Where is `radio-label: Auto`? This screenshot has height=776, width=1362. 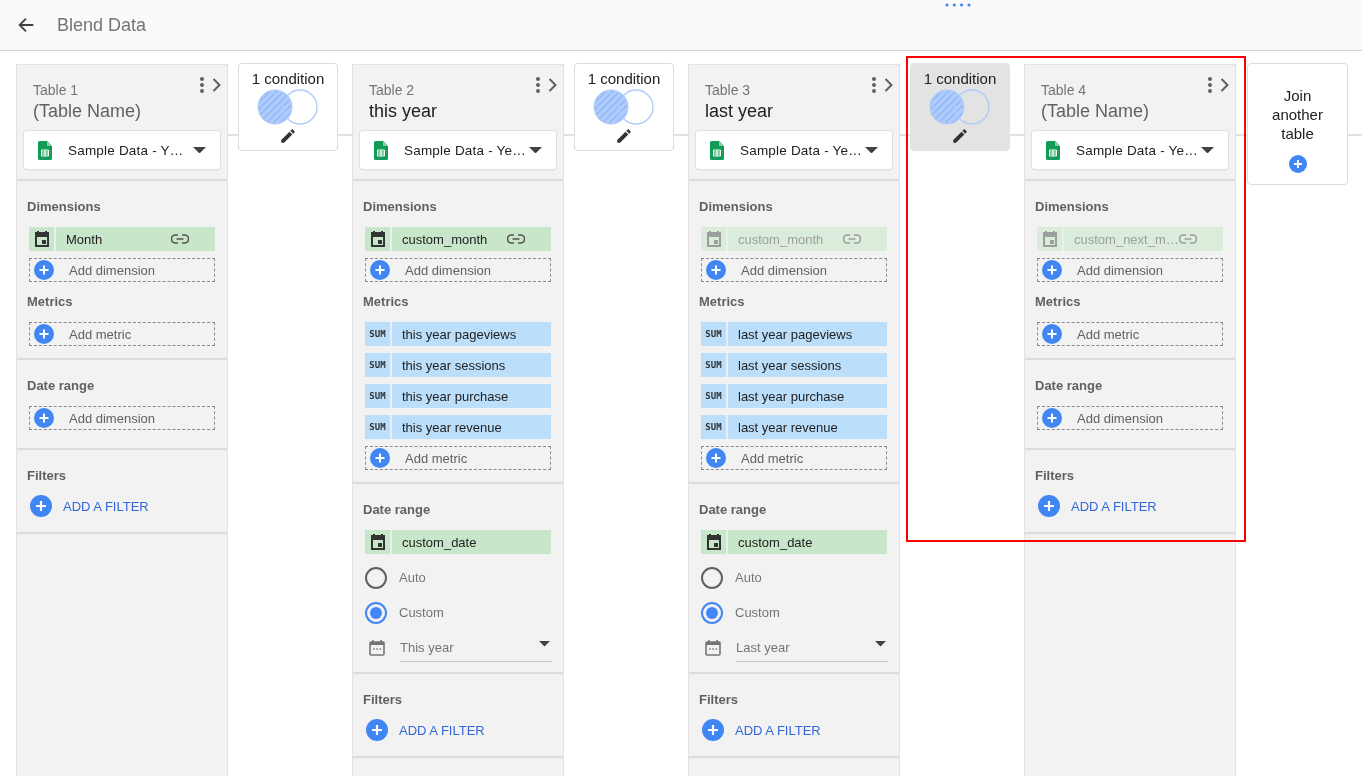
radio-label: Auto is located at coordinates (412, 577).